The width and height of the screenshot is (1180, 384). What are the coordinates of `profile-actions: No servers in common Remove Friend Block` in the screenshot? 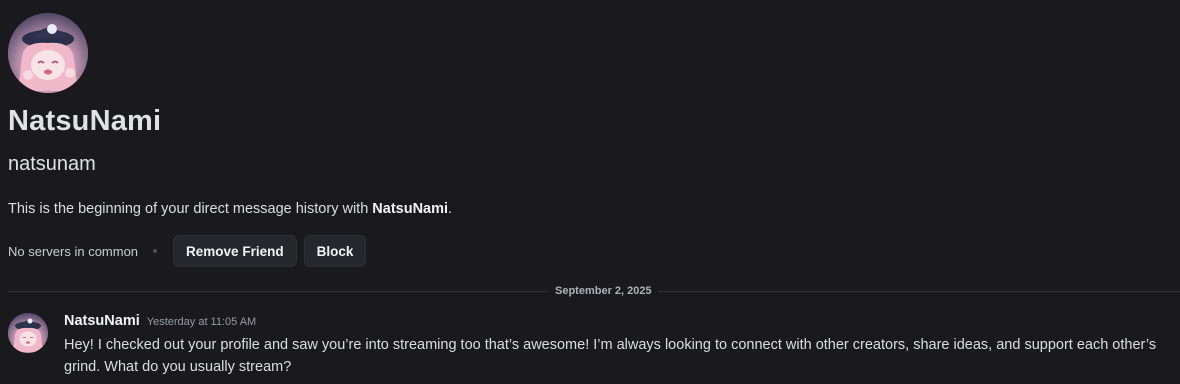 It's located at (190, 251).